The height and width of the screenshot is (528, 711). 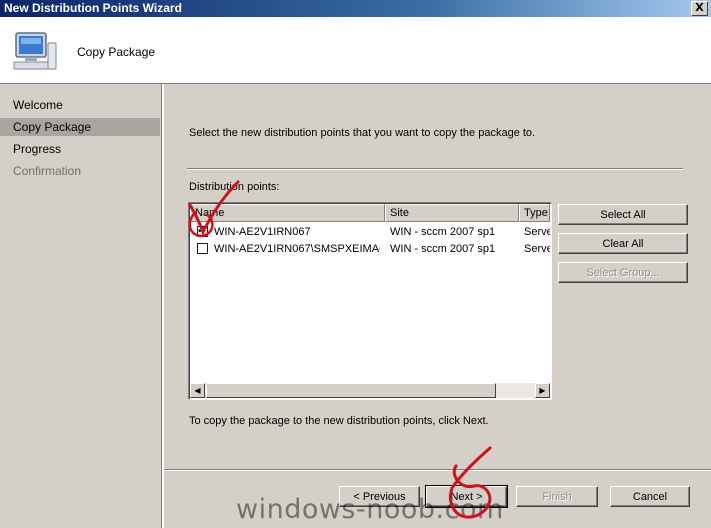 I want to click on page-title: Copy Package, so click(x=116, y=52).